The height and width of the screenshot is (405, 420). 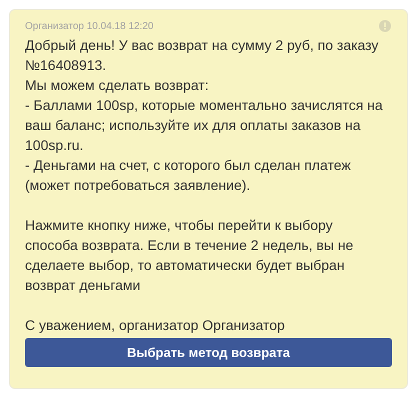 What do you see at coordinates (208, 352) in the screenshot?
I see `choose-refund-method-button: Выбрать метод возврата` at bounding box center [208, 352].